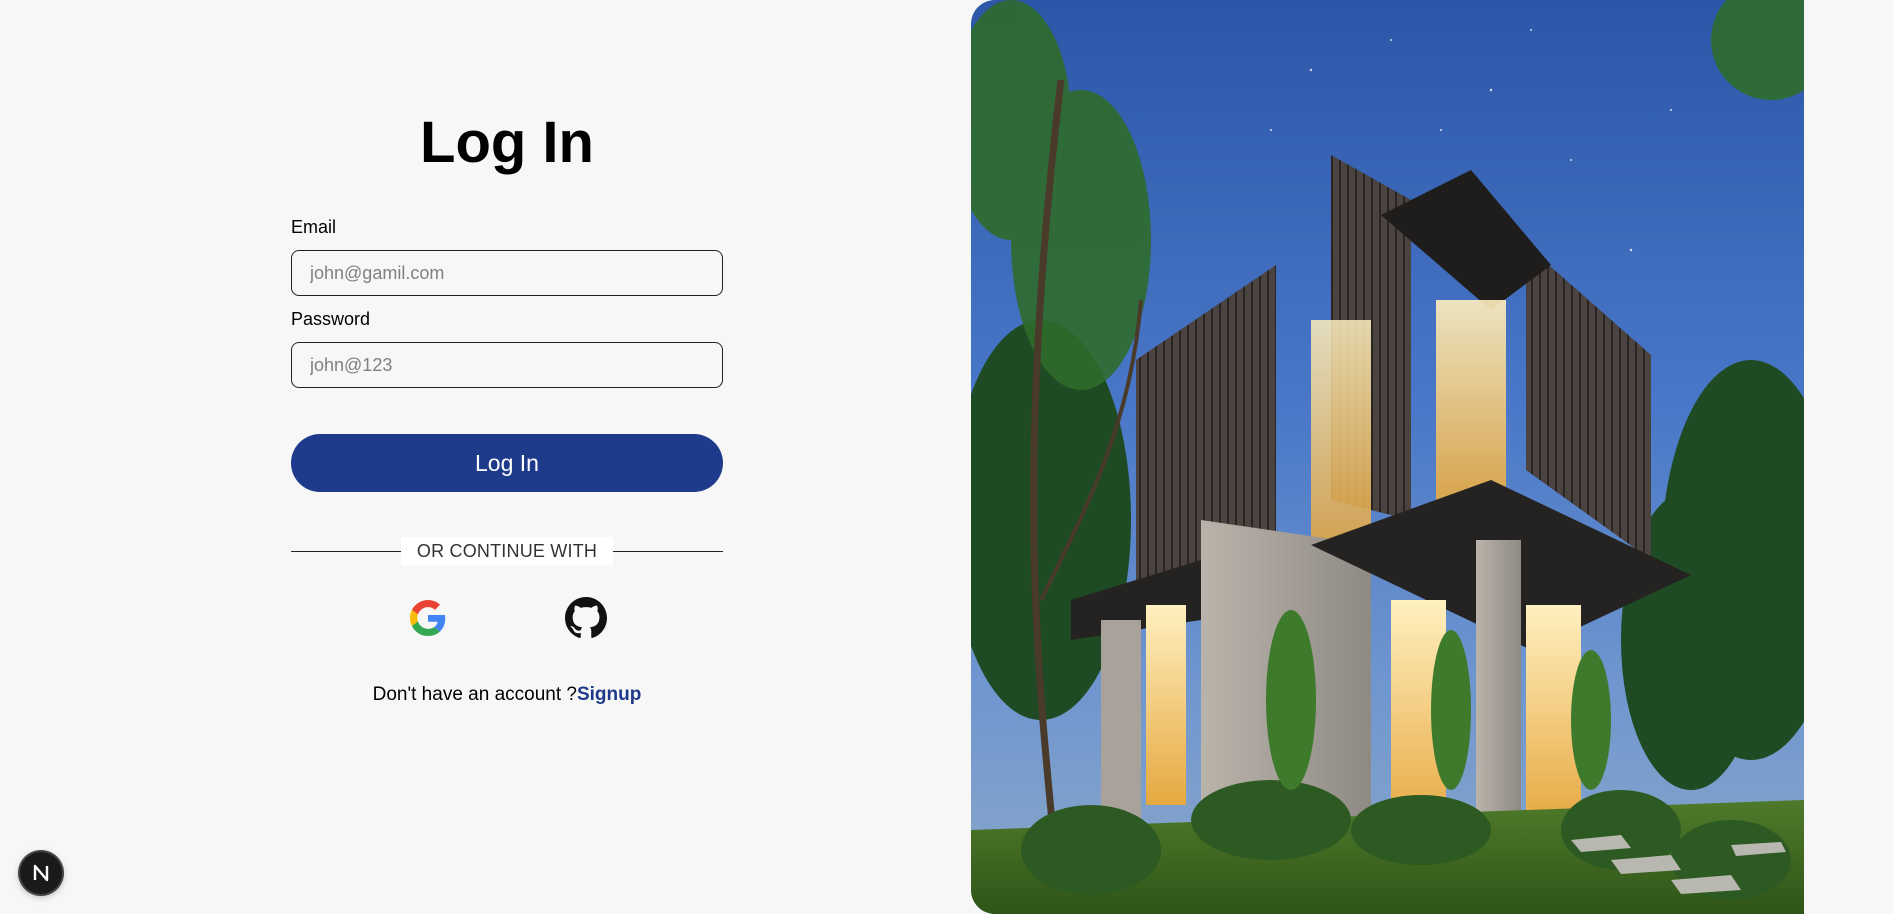 Image resolution: width=1894 pixels, height=914 pixels. I want to click on signup-prompt: Don't have an account ?, so click(474, 694).